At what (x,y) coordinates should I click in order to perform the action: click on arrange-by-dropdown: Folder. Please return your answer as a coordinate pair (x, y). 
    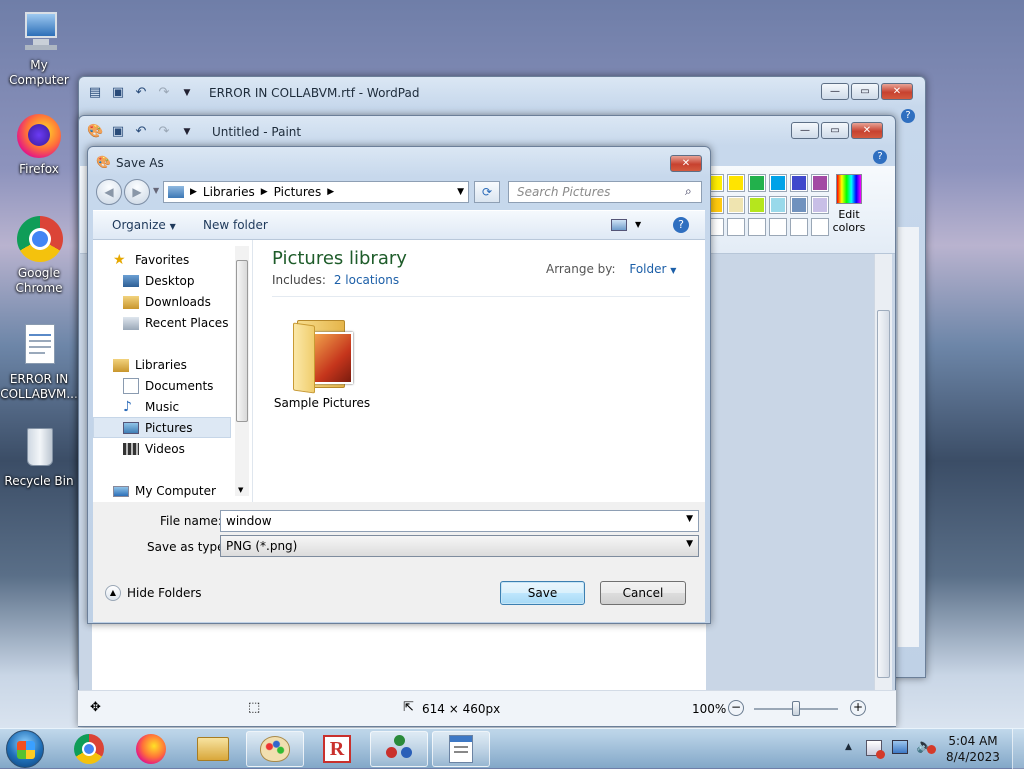
    Looking at the image, I should click on (647, 269).